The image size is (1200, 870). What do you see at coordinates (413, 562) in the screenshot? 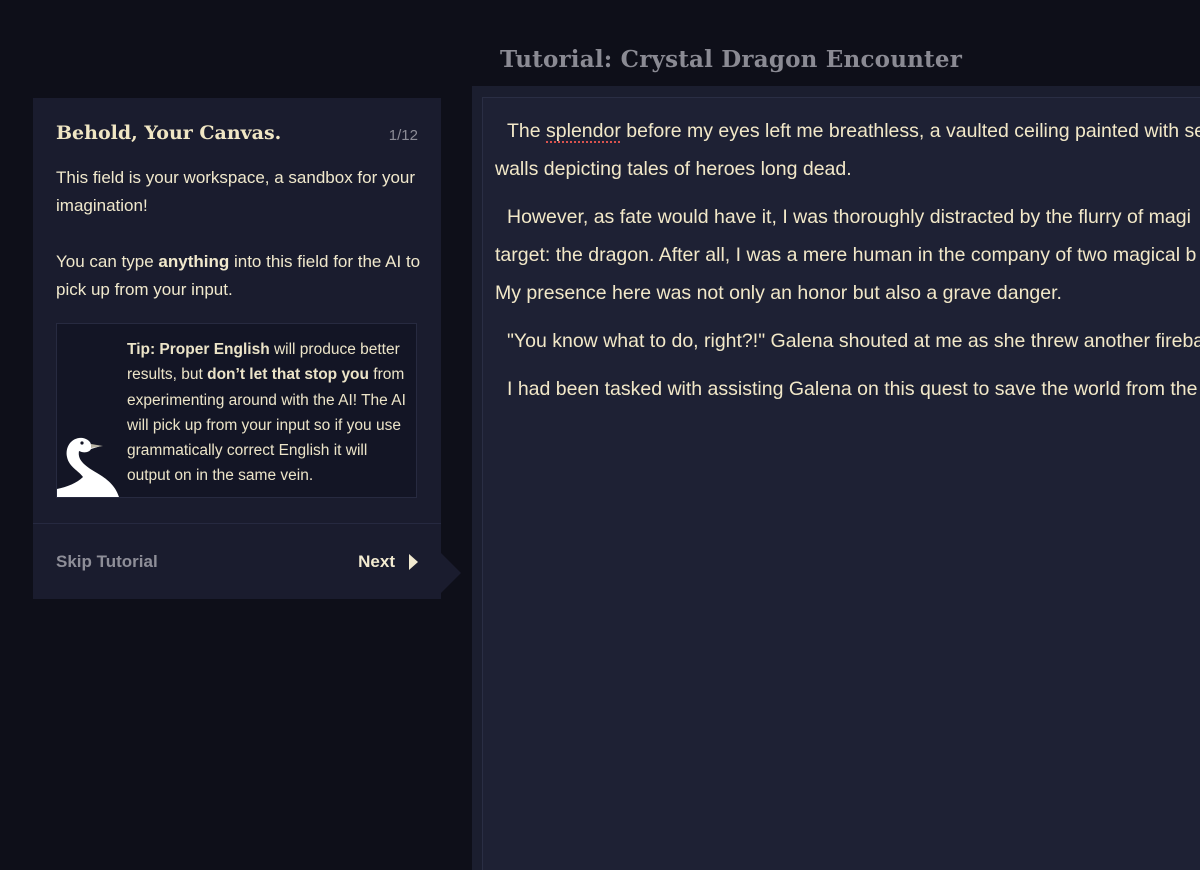
I see `play-triangle-icon` at bounding box center [413, 562].